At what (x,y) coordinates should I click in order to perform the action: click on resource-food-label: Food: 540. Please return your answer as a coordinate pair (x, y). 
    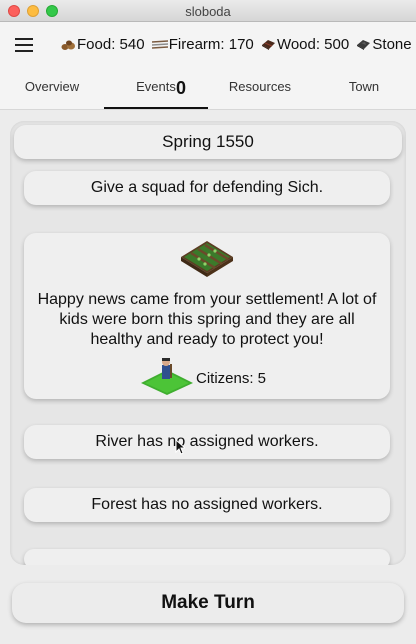
    Looking at the image, I should click on (111, 44).